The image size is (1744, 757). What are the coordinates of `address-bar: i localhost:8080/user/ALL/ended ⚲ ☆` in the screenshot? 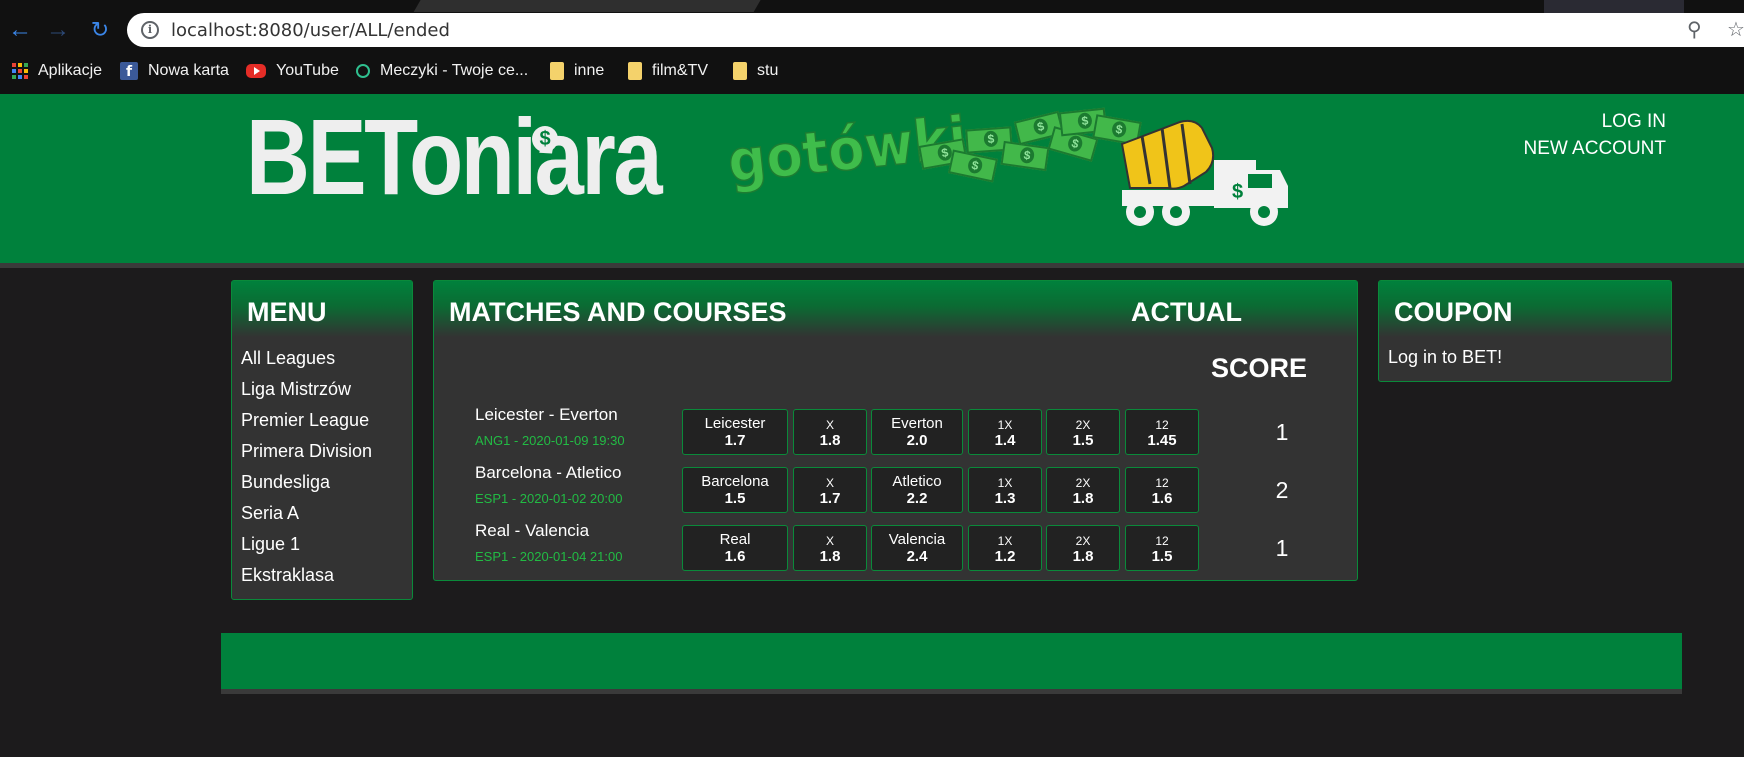 It's located at (935, 30).